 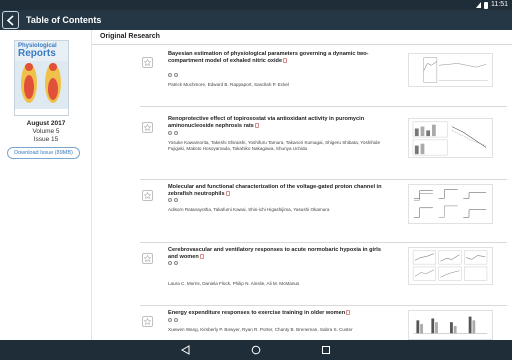 I want to click on issue-cover-image: Physiological Reports, so click(x=41, y=78).